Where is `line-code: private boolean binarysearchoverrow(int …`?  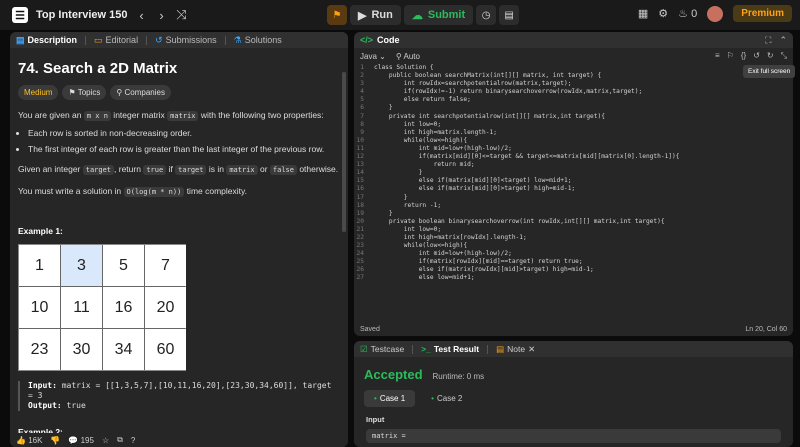
line-code: private boolean binarysearchoverrow(int … is located at coordinates (519, 221).